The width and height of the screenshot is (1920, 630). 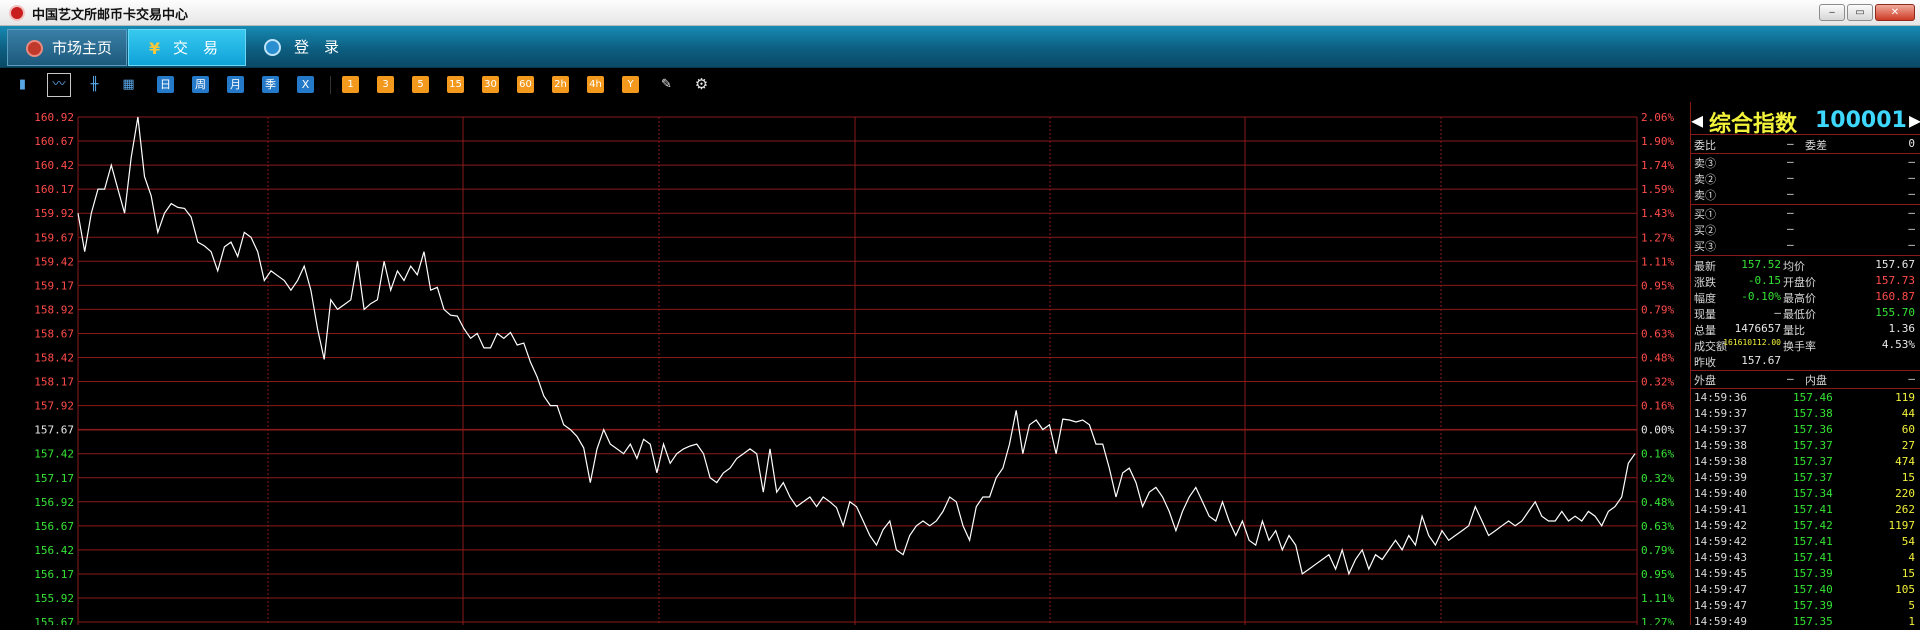 I want to click on calendar-icon: ▦, so click(x=128, y=84).